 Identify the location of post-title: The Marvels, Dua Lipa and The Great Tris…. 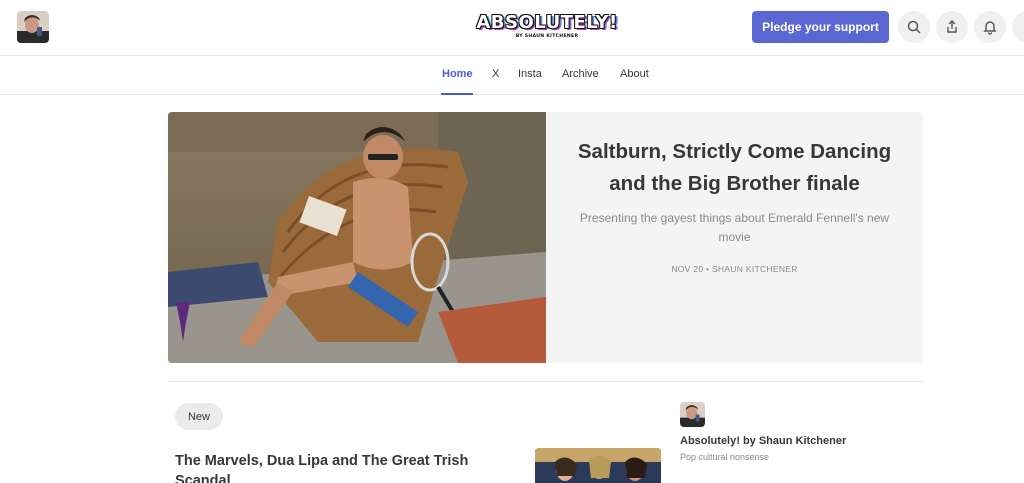
(335, 467).